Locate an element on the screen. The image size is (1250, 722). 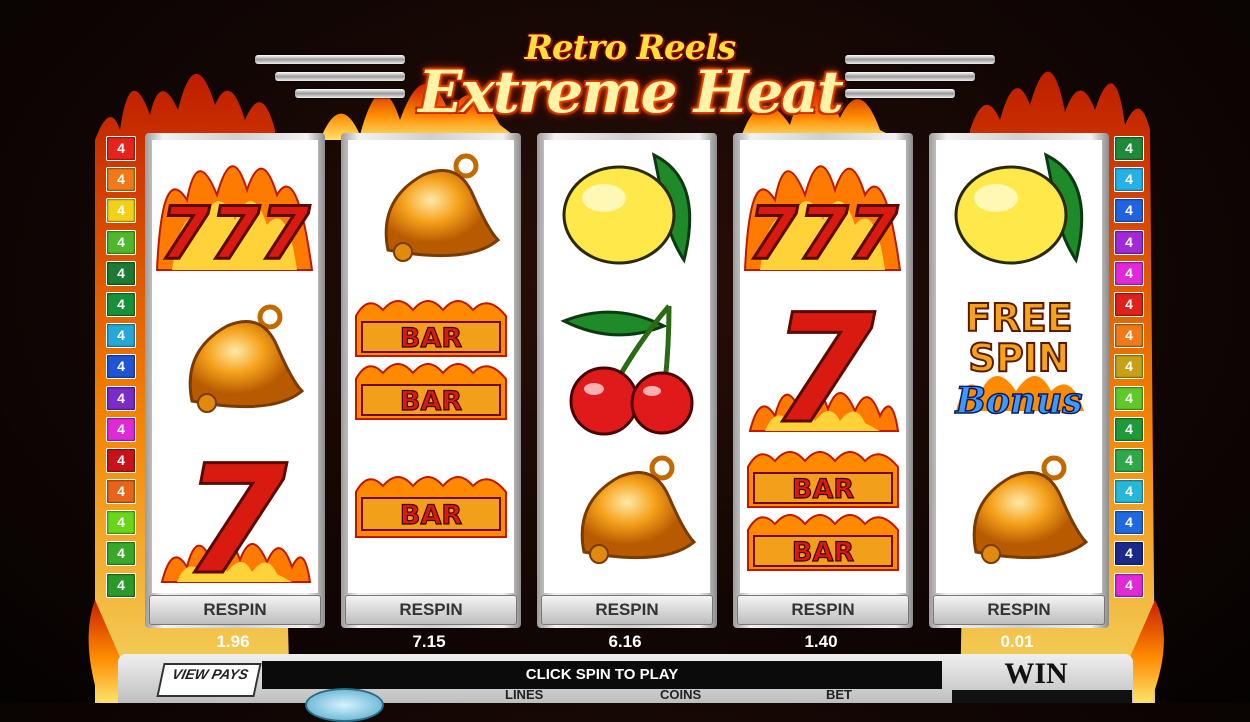
reel-window: BAR BAR BAR is located at coordinates (431, 366).